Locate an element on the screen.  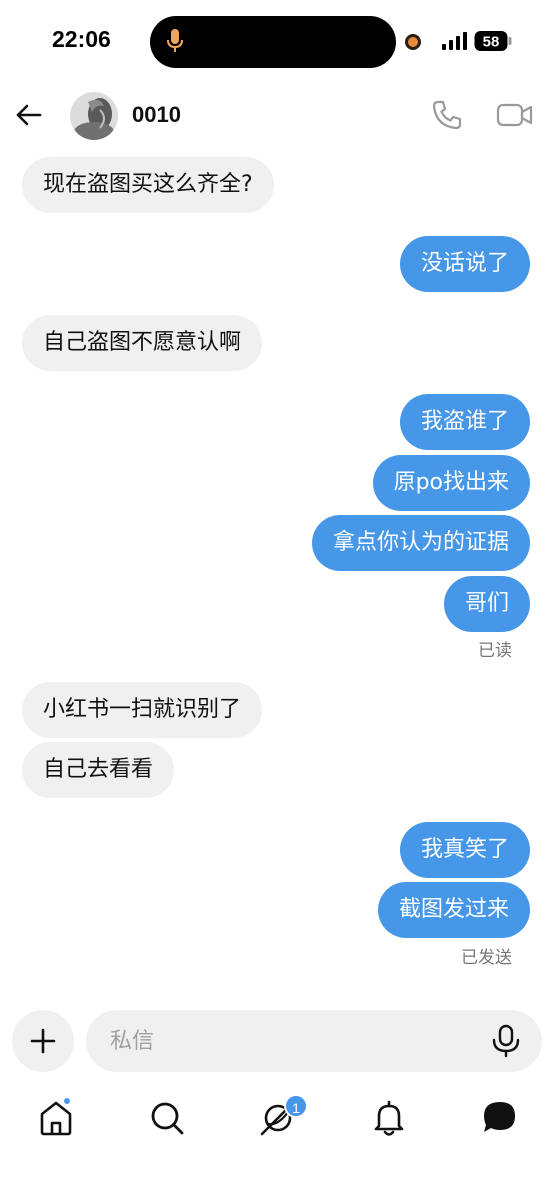
microphone-icon is located at coordinates (506, 1041).